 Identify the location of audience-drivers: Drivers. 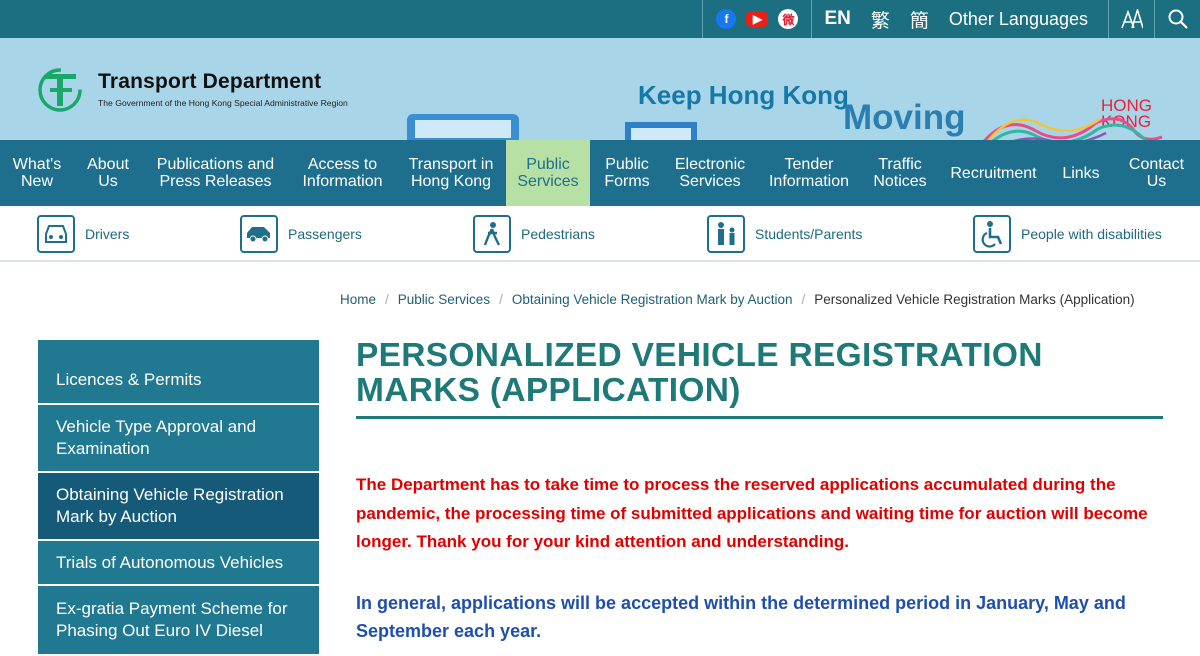
(83, 234).